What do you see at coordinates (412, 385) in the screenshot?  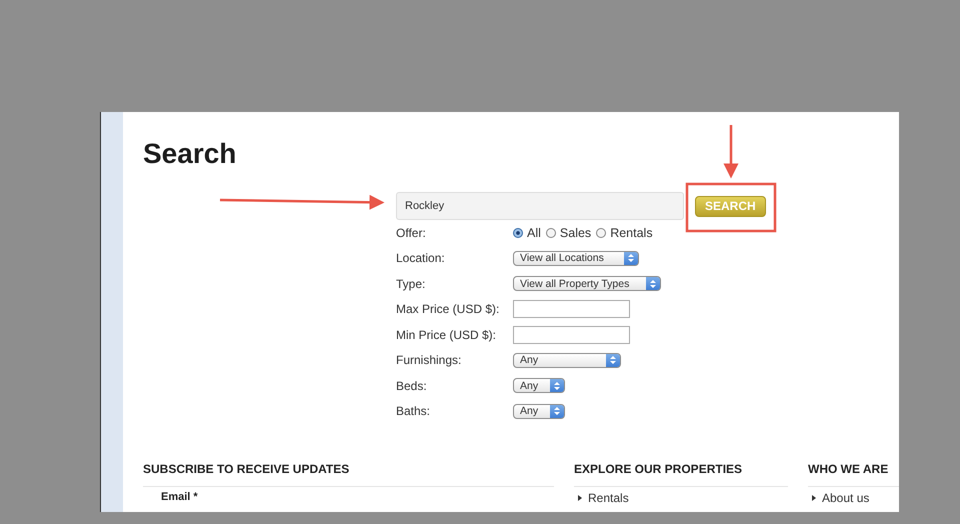 I see `field-label: Beds:` at bounding box center [412, 385].